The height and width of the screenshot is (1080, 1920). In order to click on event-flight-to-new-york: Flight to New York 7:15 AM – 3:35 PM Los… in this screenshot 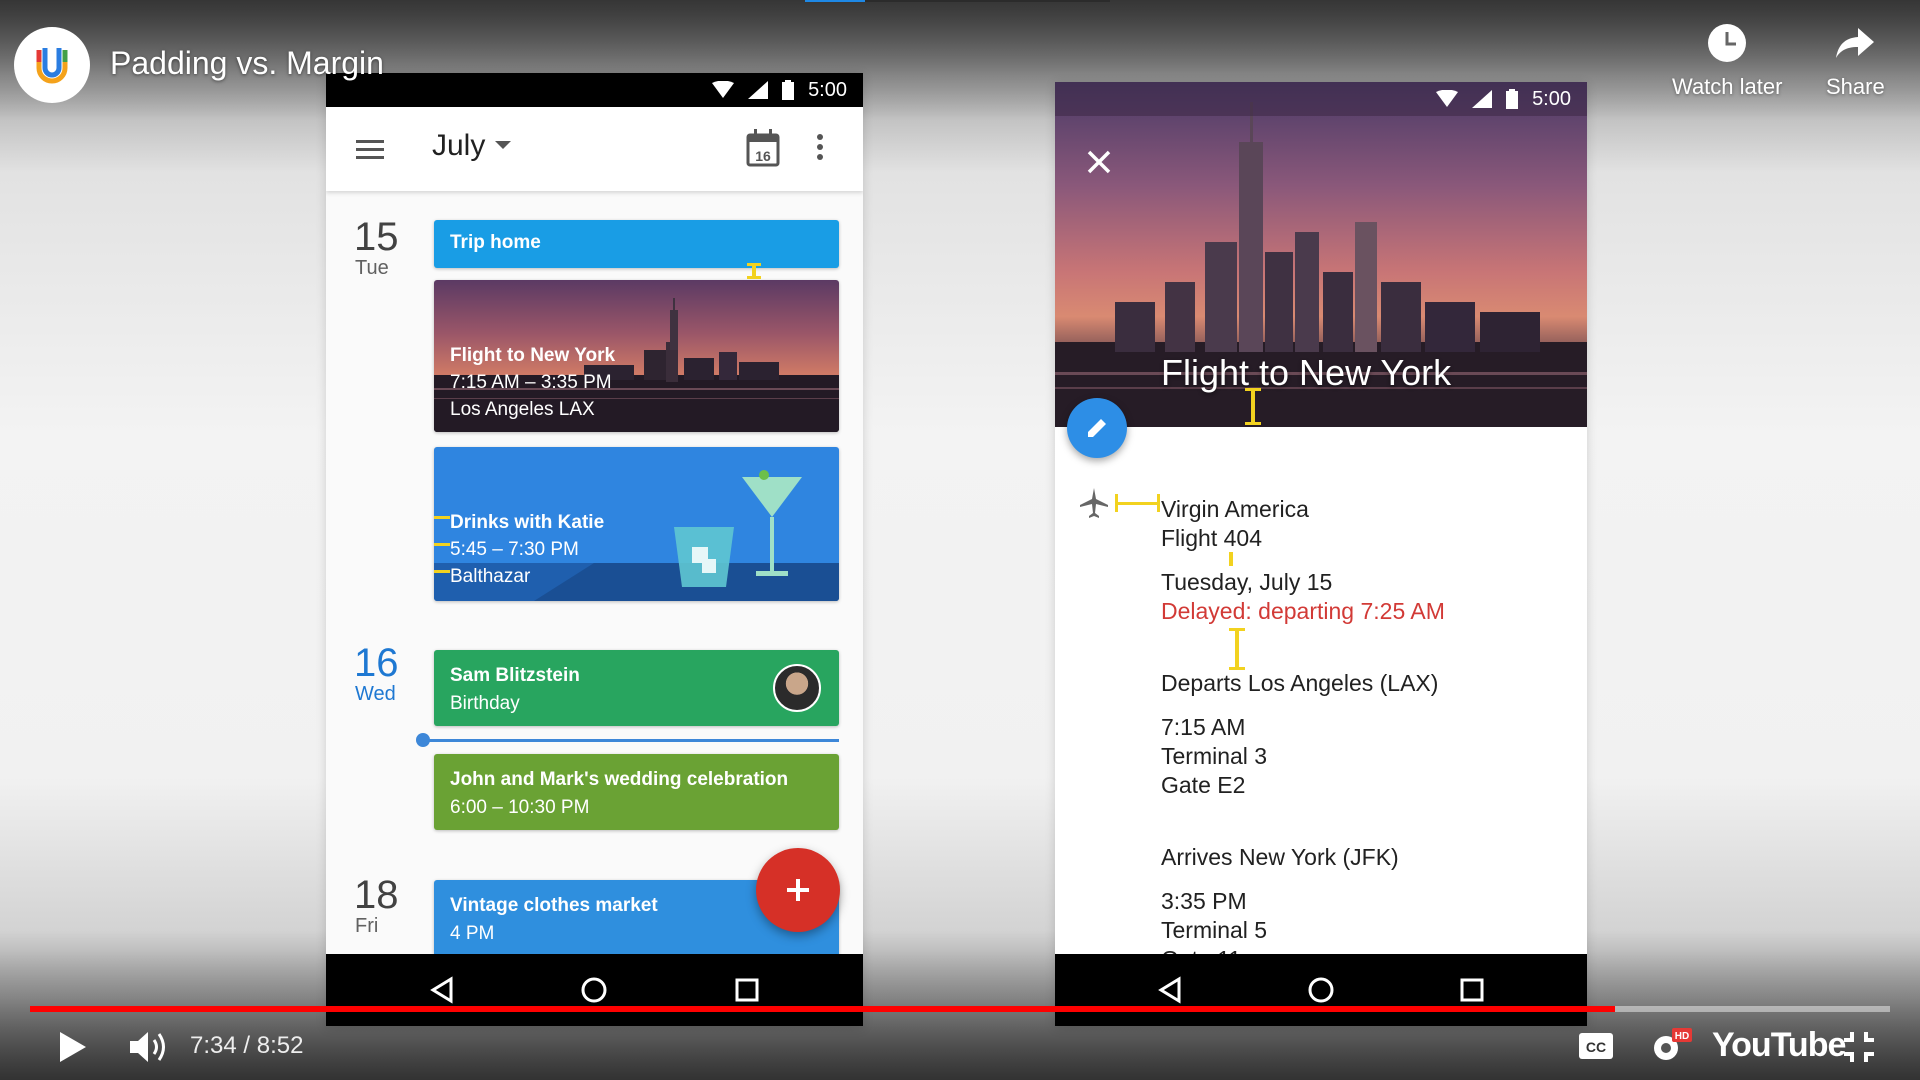, I will do `click(636, 356)`.